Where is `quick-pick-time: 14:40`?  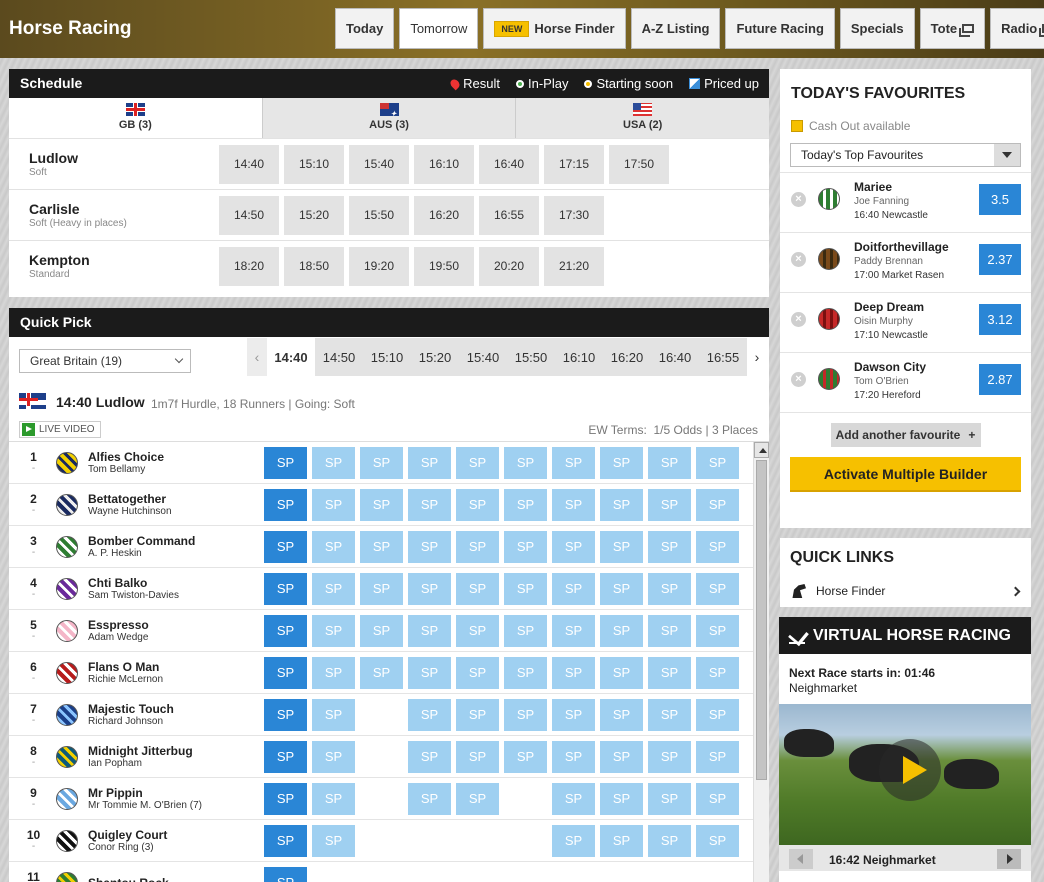
quick-pick-time: 14:40 is located at coordinates (291, 357).